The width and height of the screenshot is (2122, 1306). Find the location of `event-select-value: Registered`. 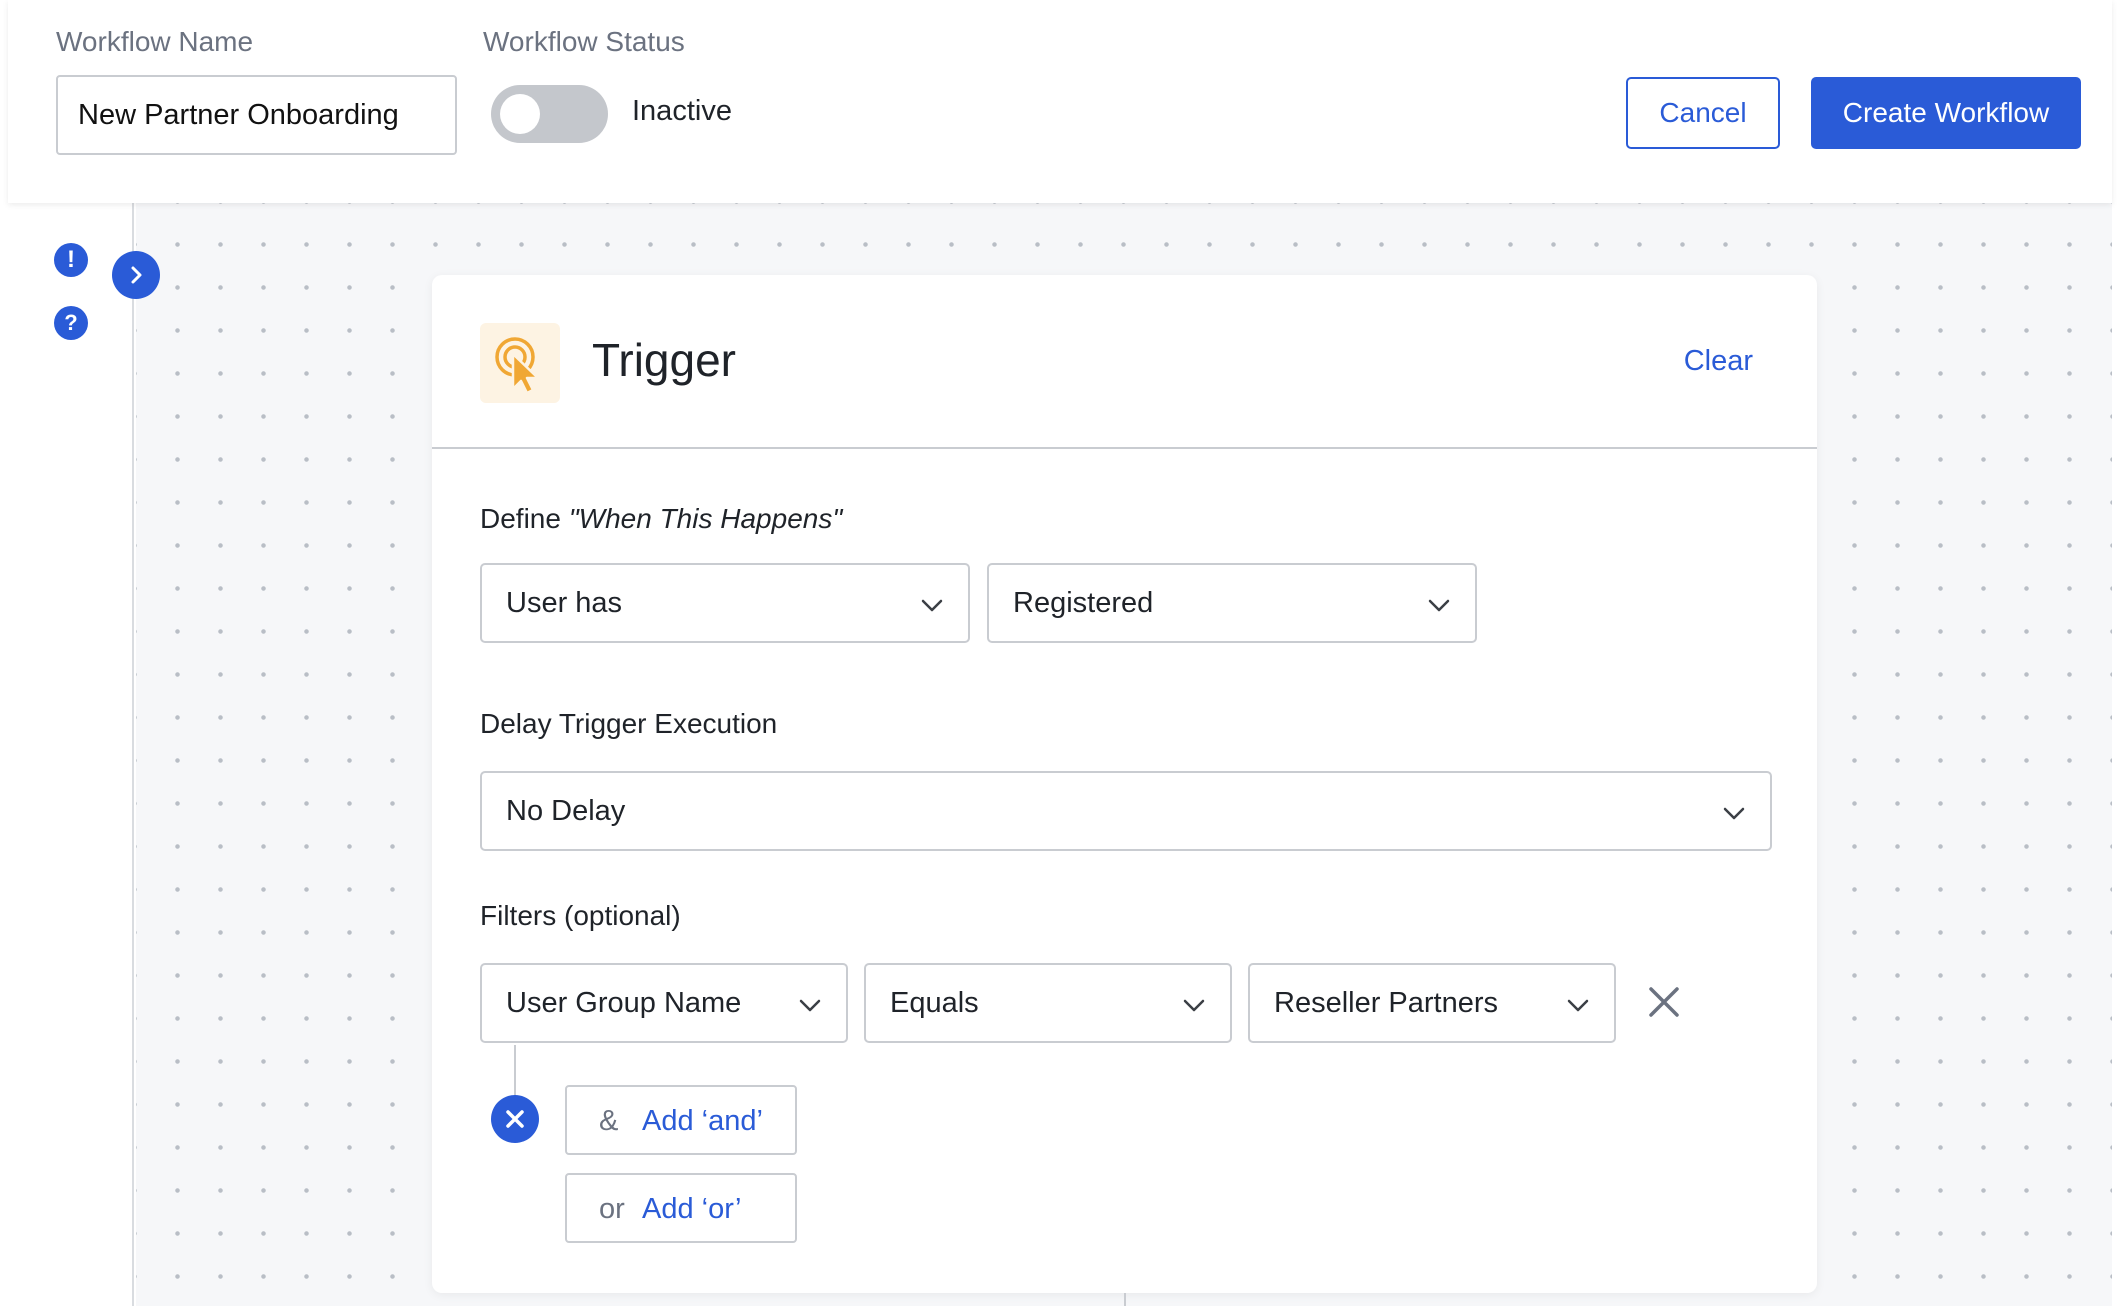

event-select-value: Registered is located at coordinates (1083, 603).